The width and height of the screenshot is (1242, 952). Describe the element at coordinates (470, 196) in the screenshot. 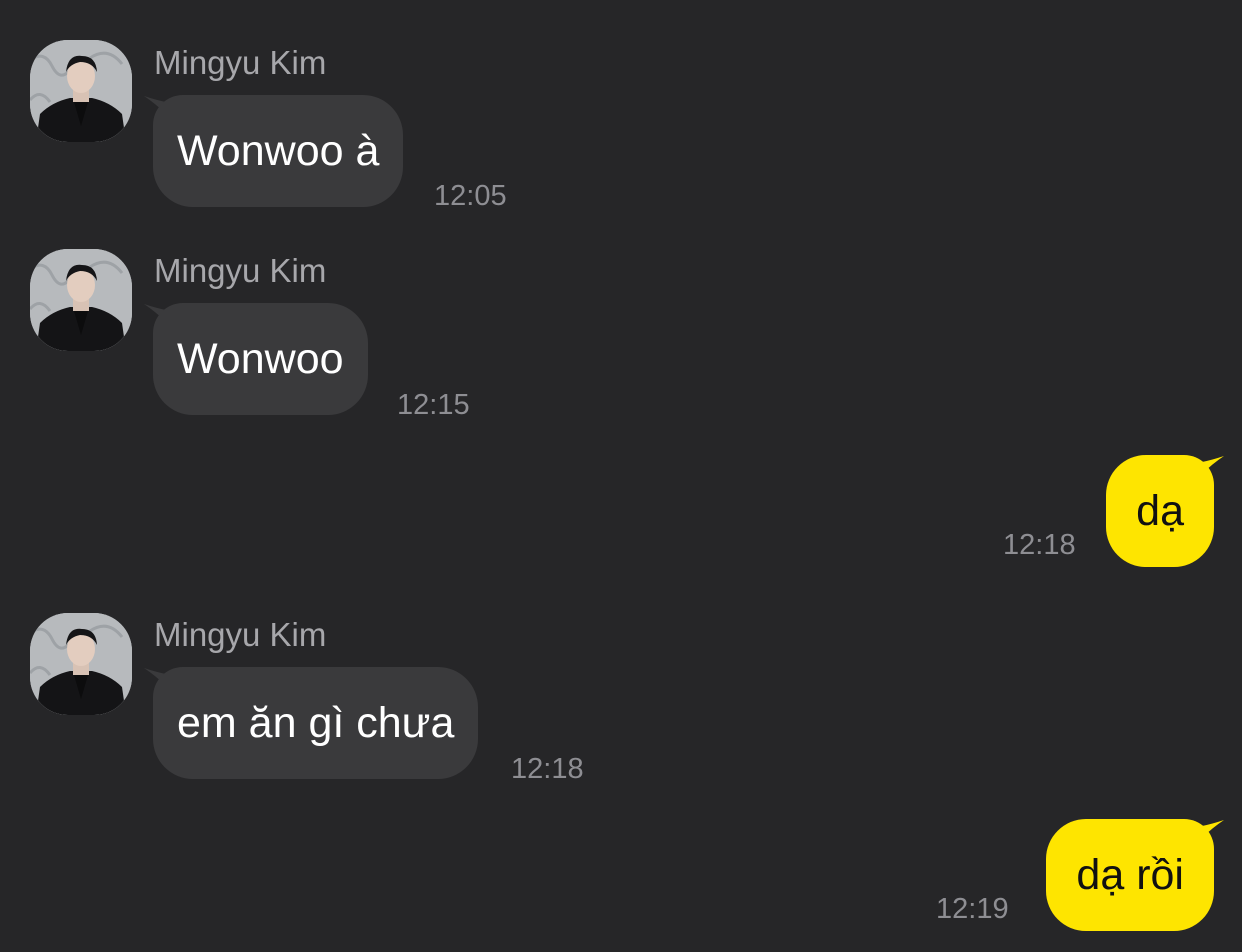

I see `message-time: 12:05` at that location.